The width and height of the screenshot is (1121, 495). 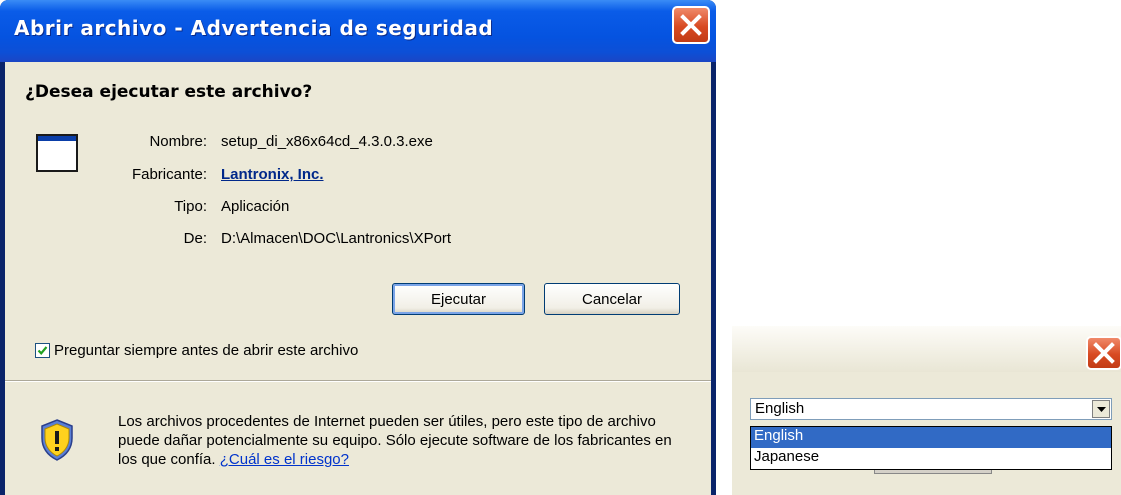 I want to click on title-bar: Abrir archivo - Advertencia de seguridad, so click(x=358, y=31).